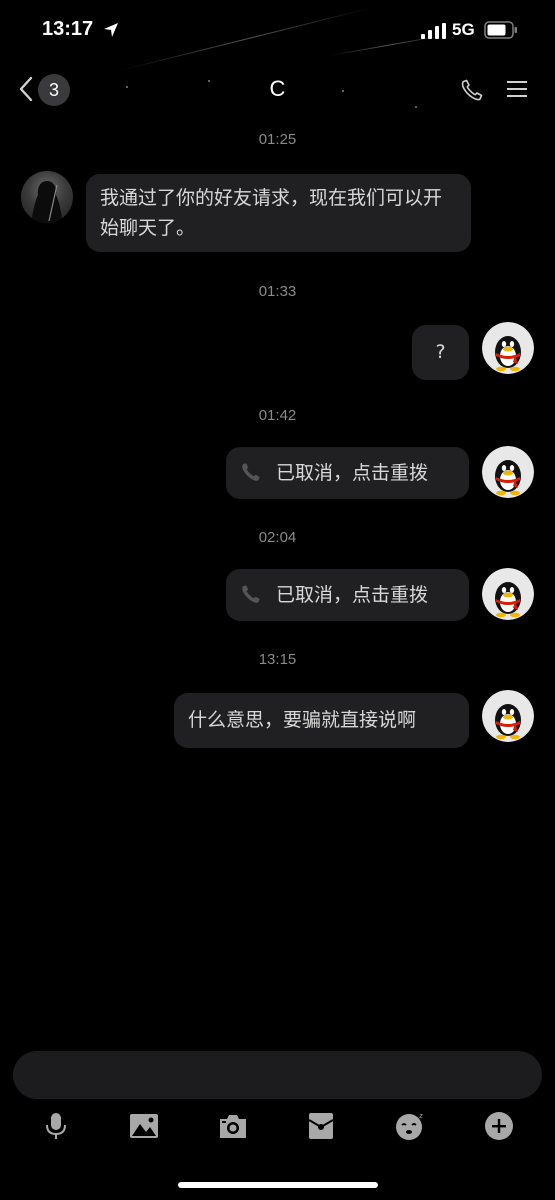  Describe the element at coordinates (54, 90) in the screenshot. I see `unread-count-badge: 3` at that location.